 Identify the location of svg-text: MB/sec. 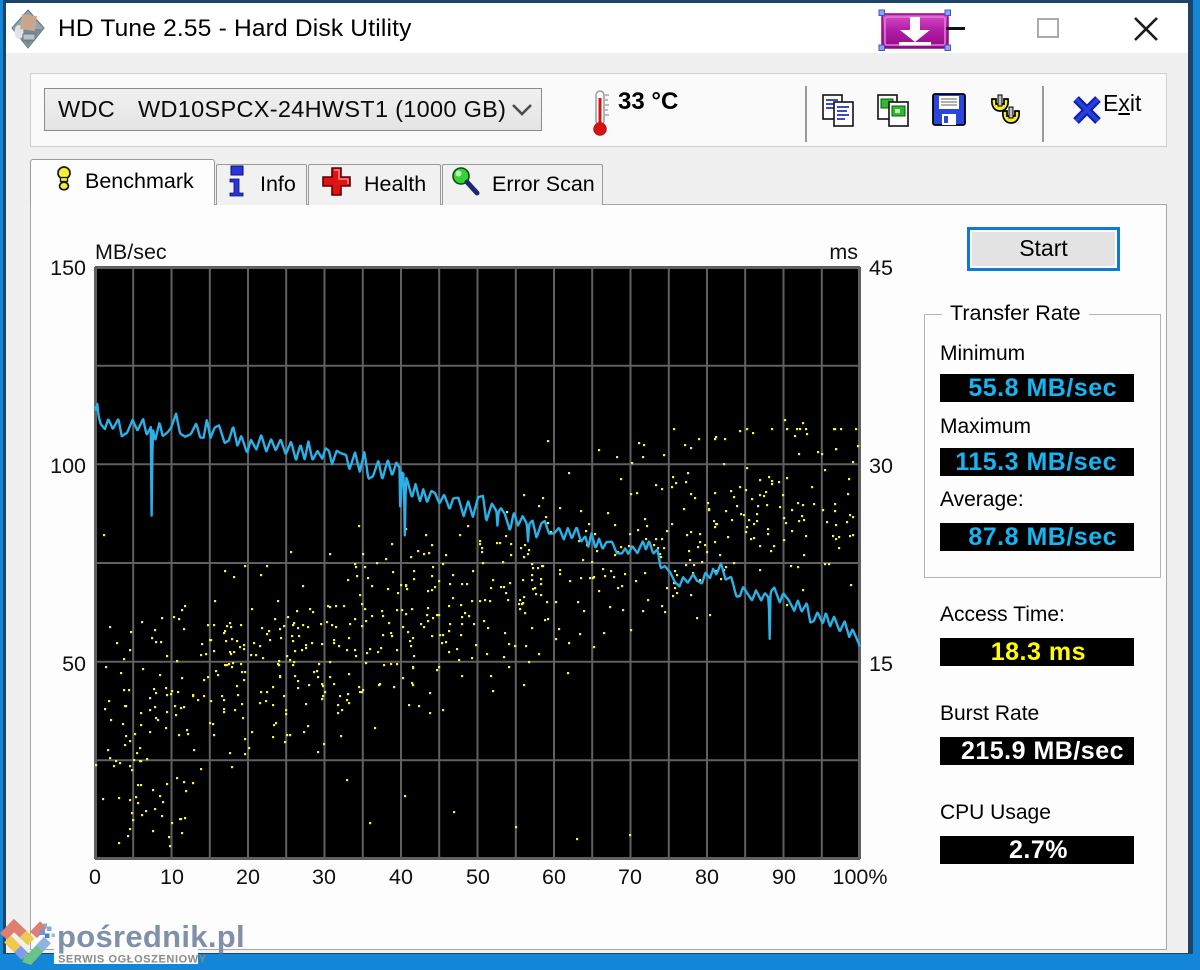
(131, 252).